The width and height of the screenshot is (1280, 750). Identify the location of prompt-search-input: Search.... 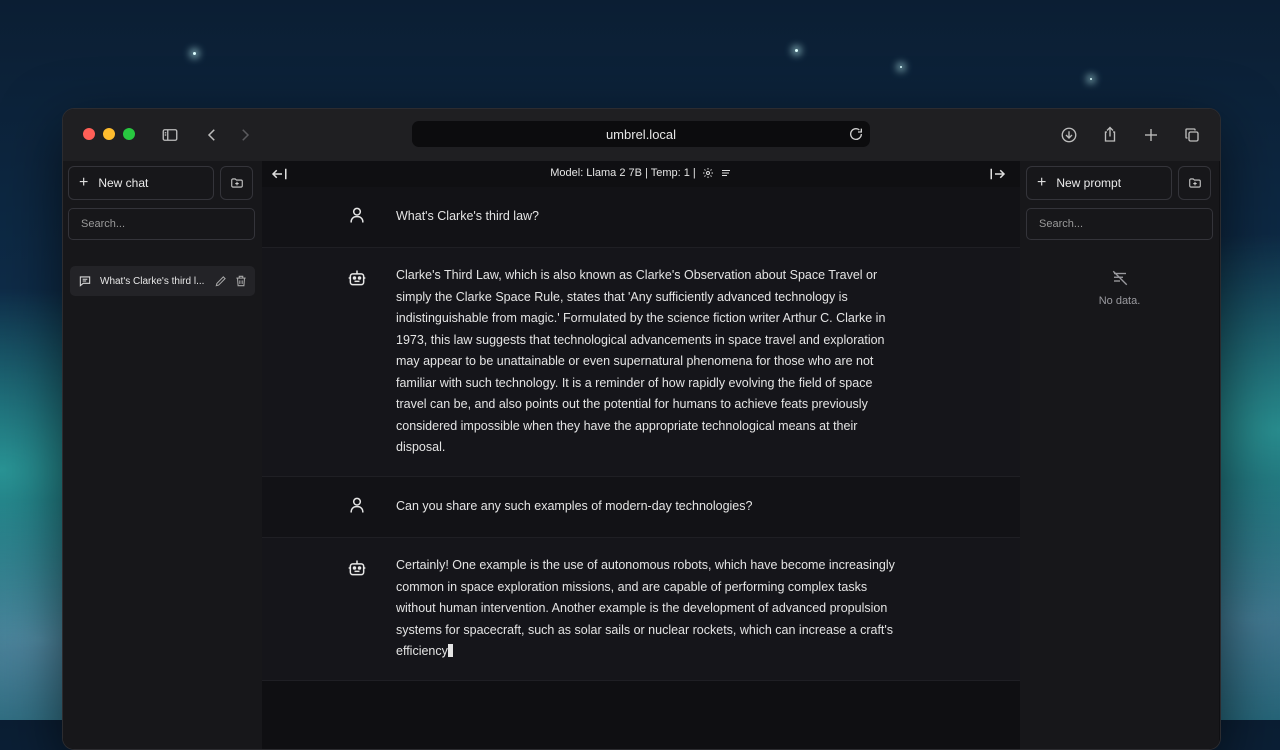
(1119, 224).